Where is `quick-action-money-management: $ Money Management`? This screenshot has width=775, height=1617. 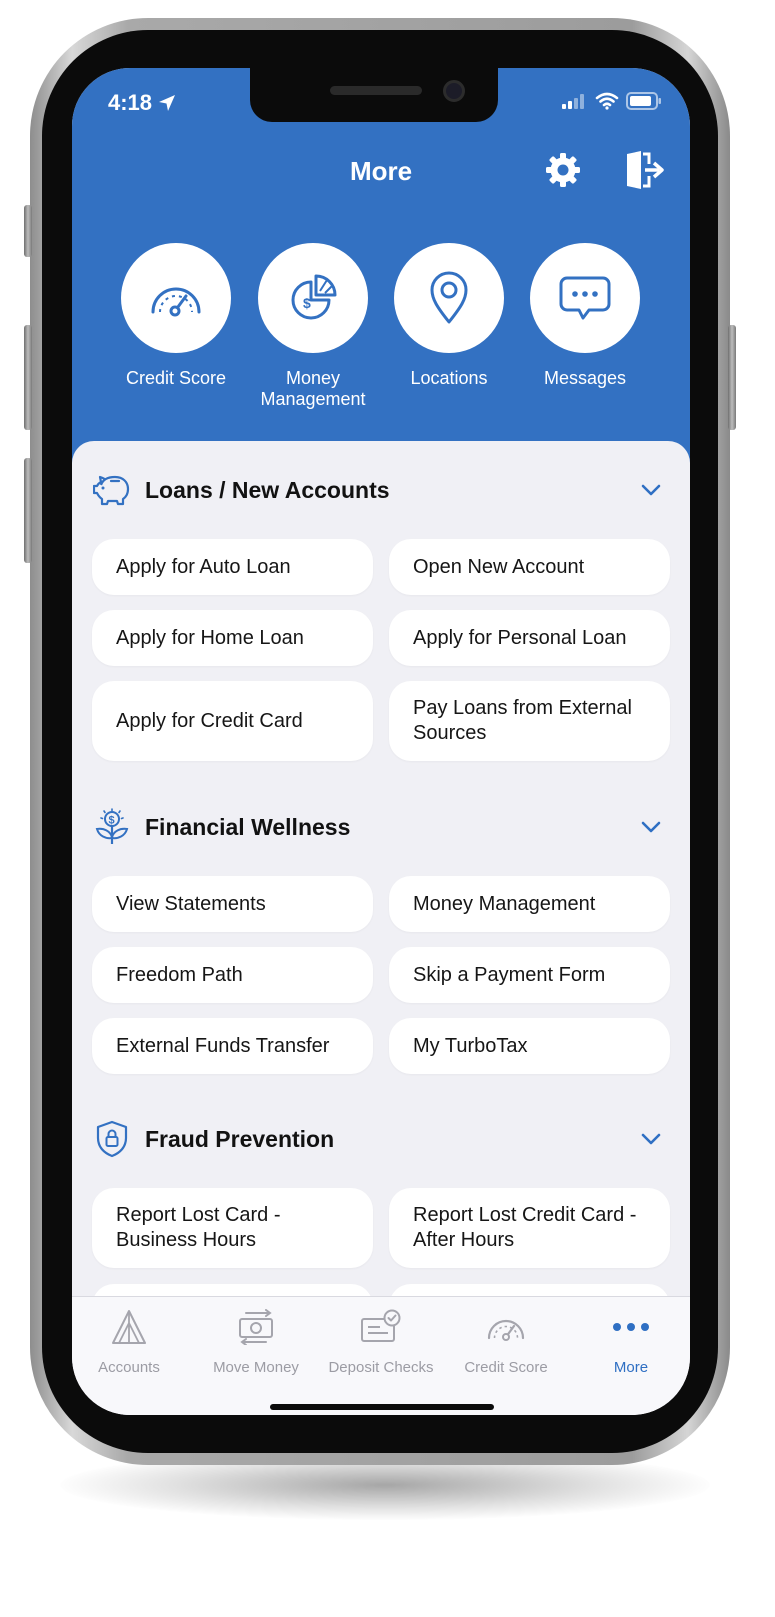
quick-action-money-management: $ Money Management is located at coordinates (313, 326).